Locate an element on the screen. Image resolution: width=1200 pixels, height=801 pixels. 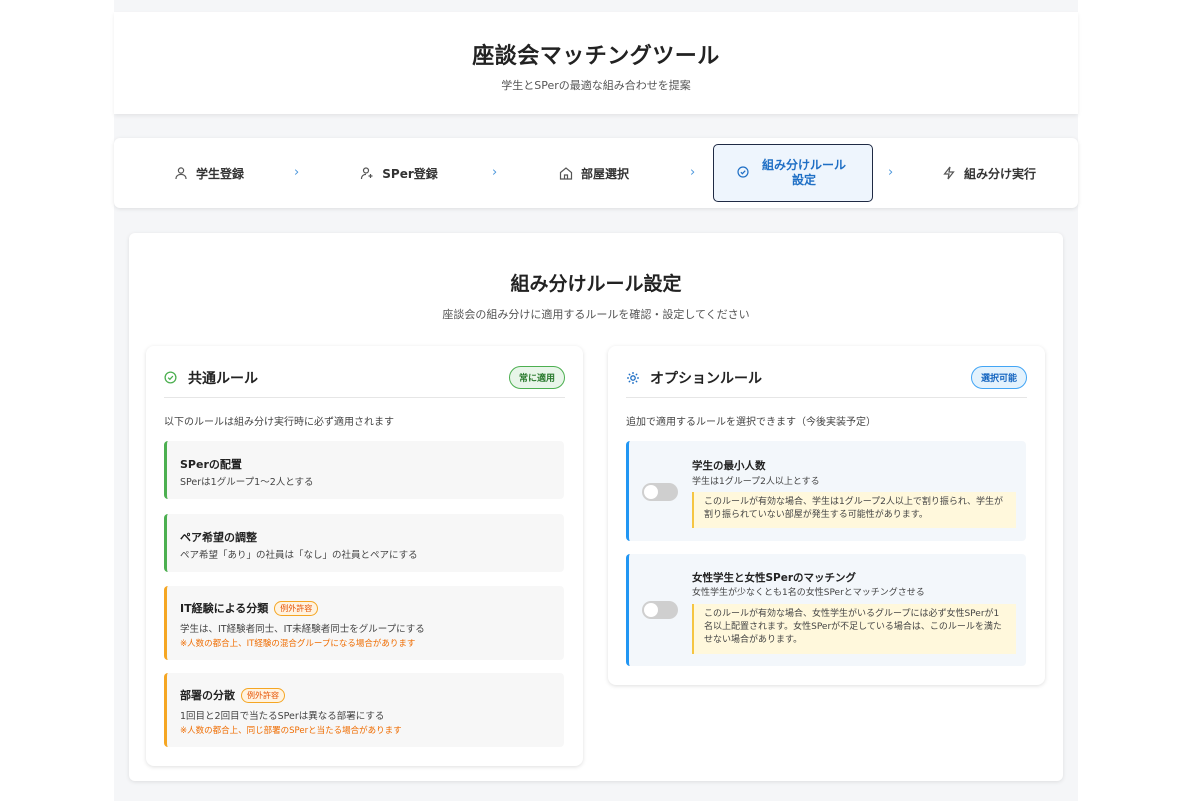
rule-item: ペア希望の調整 ペア希望「あり」の社員は「なし」の社員とペアにする is located at coordinates (364, 543).